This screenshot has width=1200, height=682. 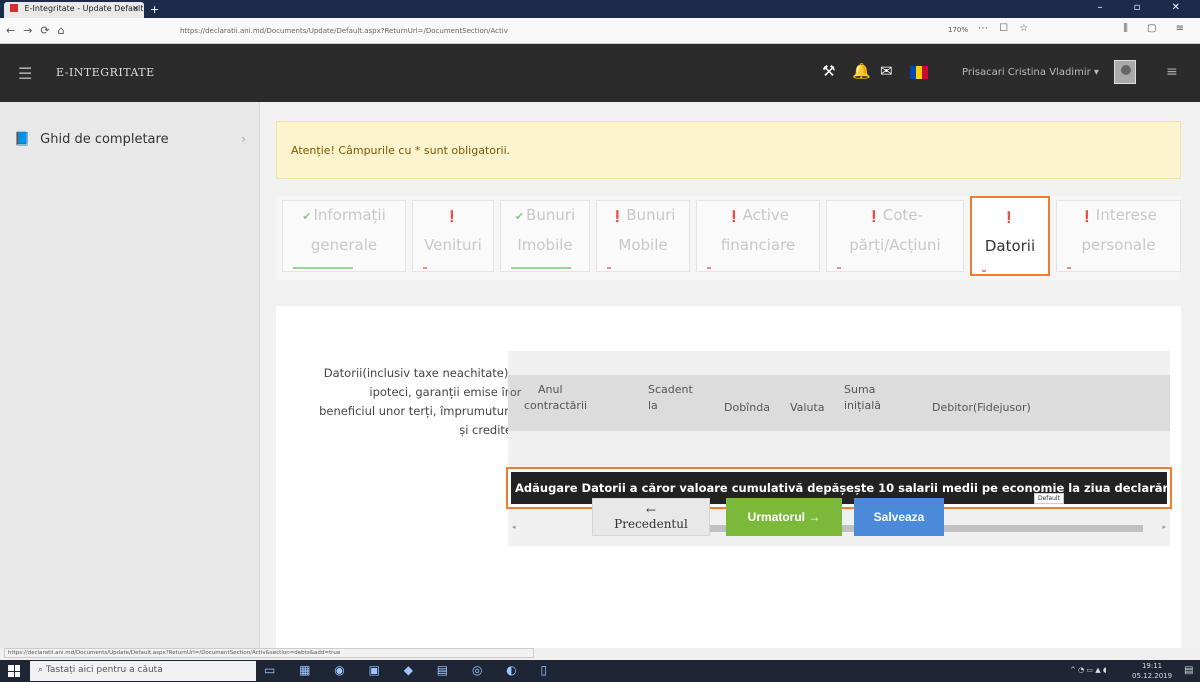 I want to click on column-header: Scadent la, so click(x=670, y=397).